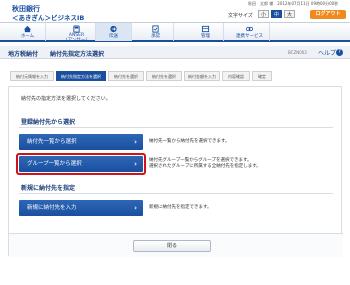  Describe the element at coordinates (202, 76) in the screenshot. I see `step-5: 納付金額を入力` at that location.